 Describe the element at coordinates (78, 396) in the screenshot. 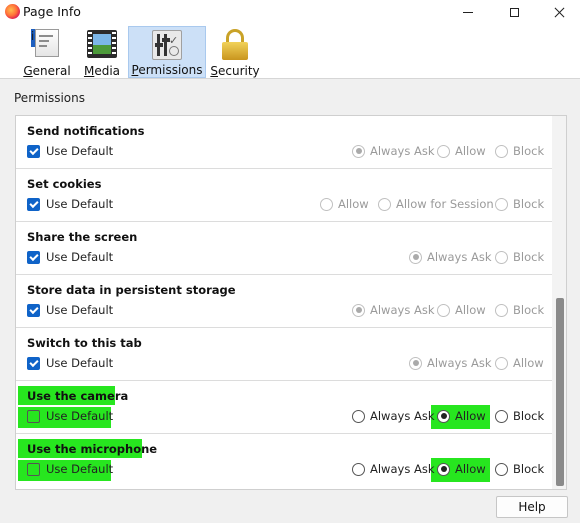

I see `permission-title: Use the camera` at that location.